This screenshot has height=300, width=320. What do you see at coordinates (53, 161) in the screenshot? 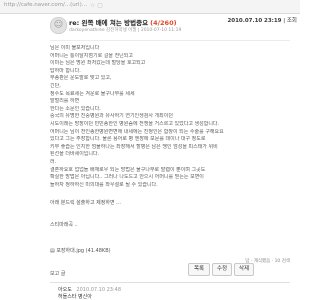
I see `body-line: 러.` at bounding box center [53, 161].